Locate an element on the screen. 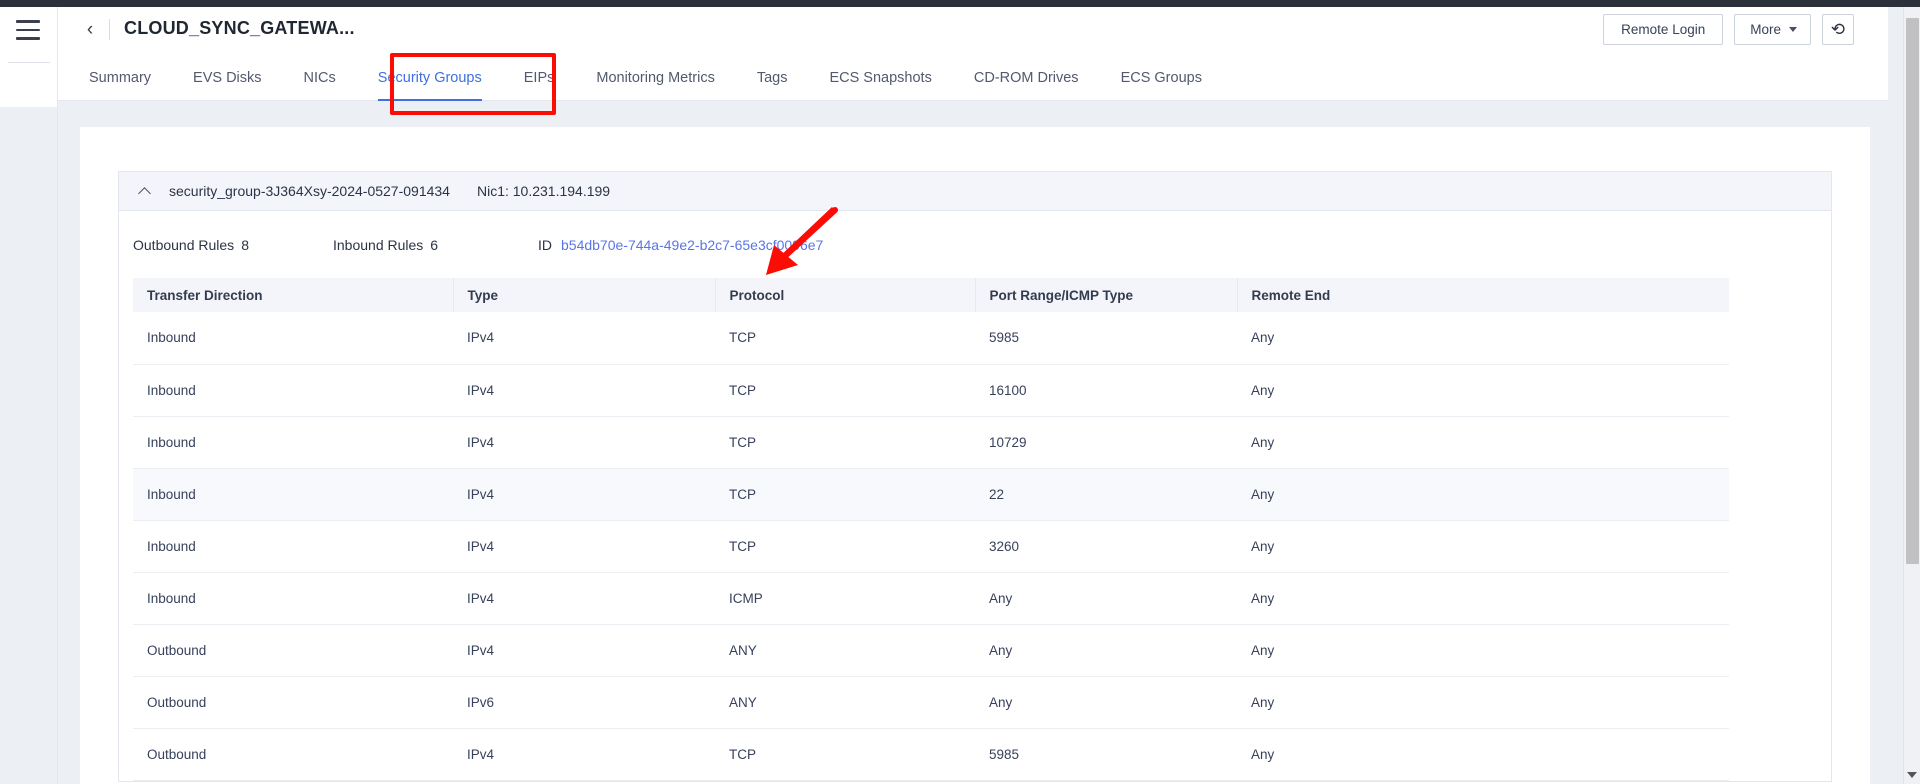 The image size is (1920, 784). security-group-id: ID b54db70e-744a-49e2-b2c7-65e3cf0096e7 is located at coordinates (680, 245).